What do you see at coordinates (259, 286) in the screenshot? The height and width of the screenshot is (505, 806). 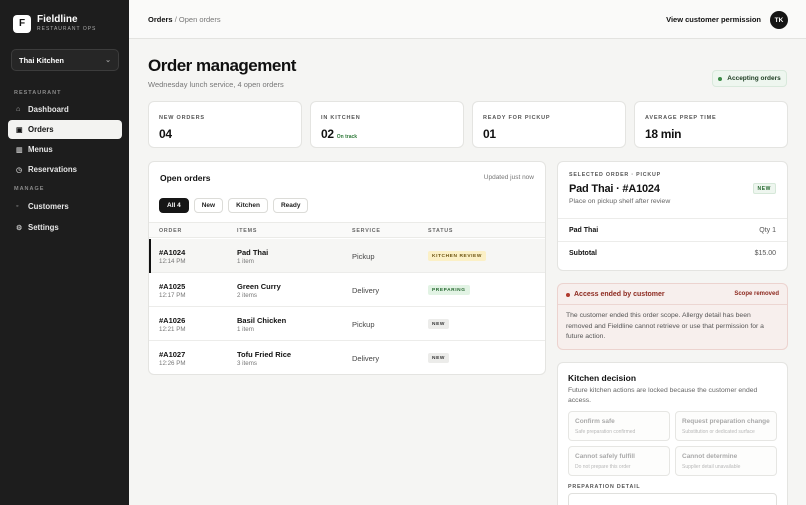 I see `order-item: Green Curry` at bounding box center [259, 286].